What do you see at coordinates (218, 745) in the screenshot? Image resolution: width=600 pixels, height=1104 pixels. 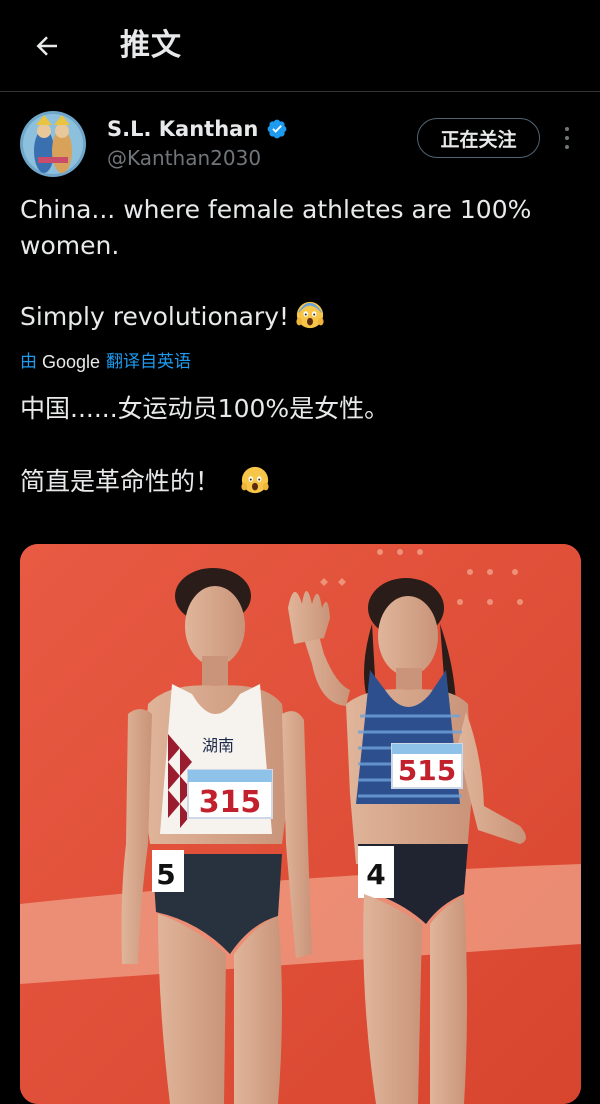 I see `team-text-left: 湖南` at bounding box center [218, 745].